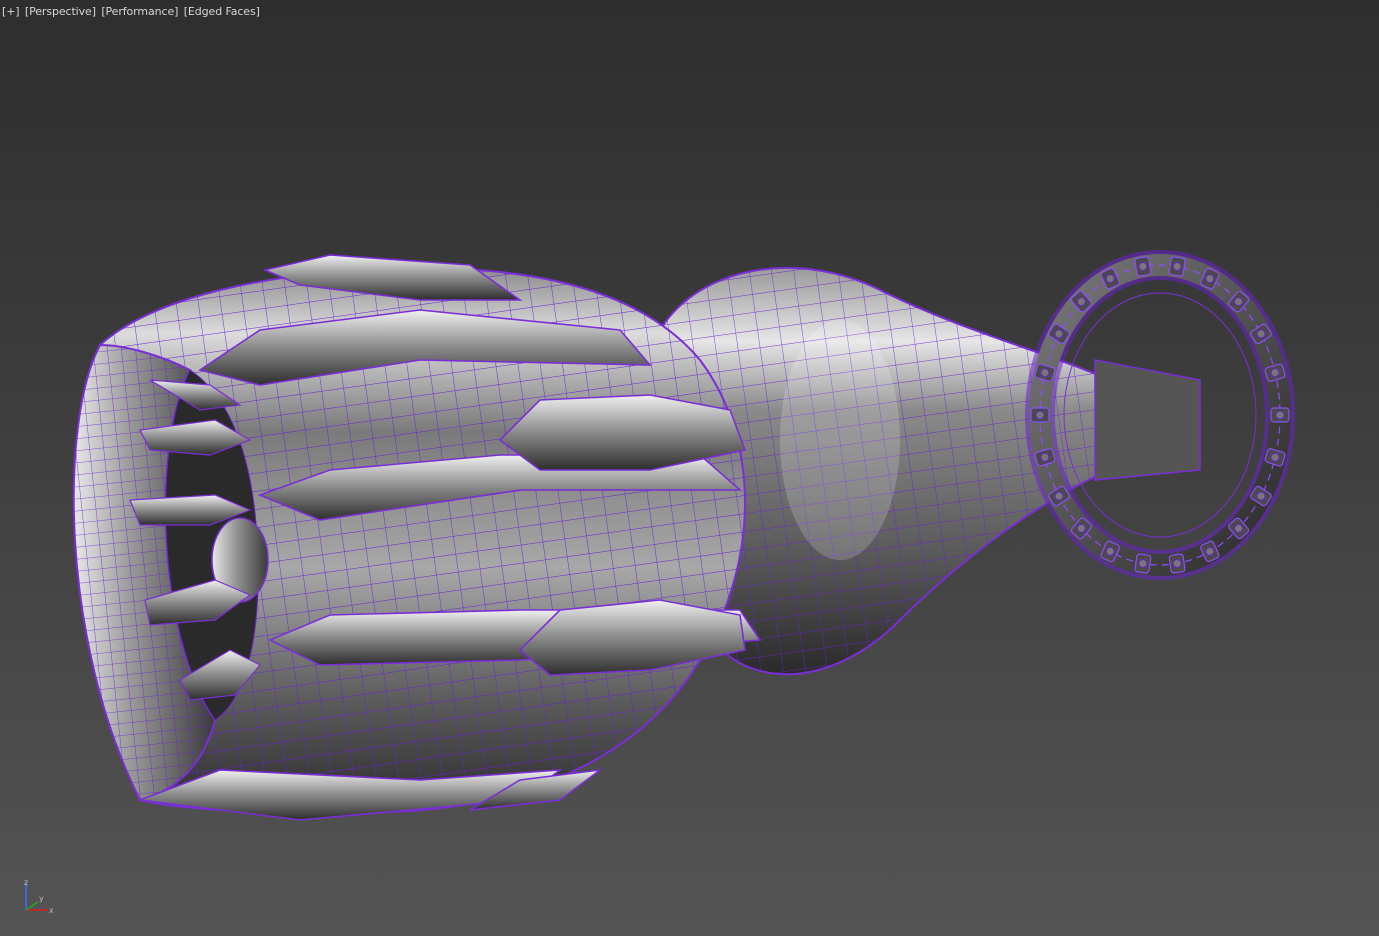 The width and height of the screenshot is (1379, 936). Describe the element at coordinates (51, 910) in the screenshot. I see `x-axis-label: x` at that location.